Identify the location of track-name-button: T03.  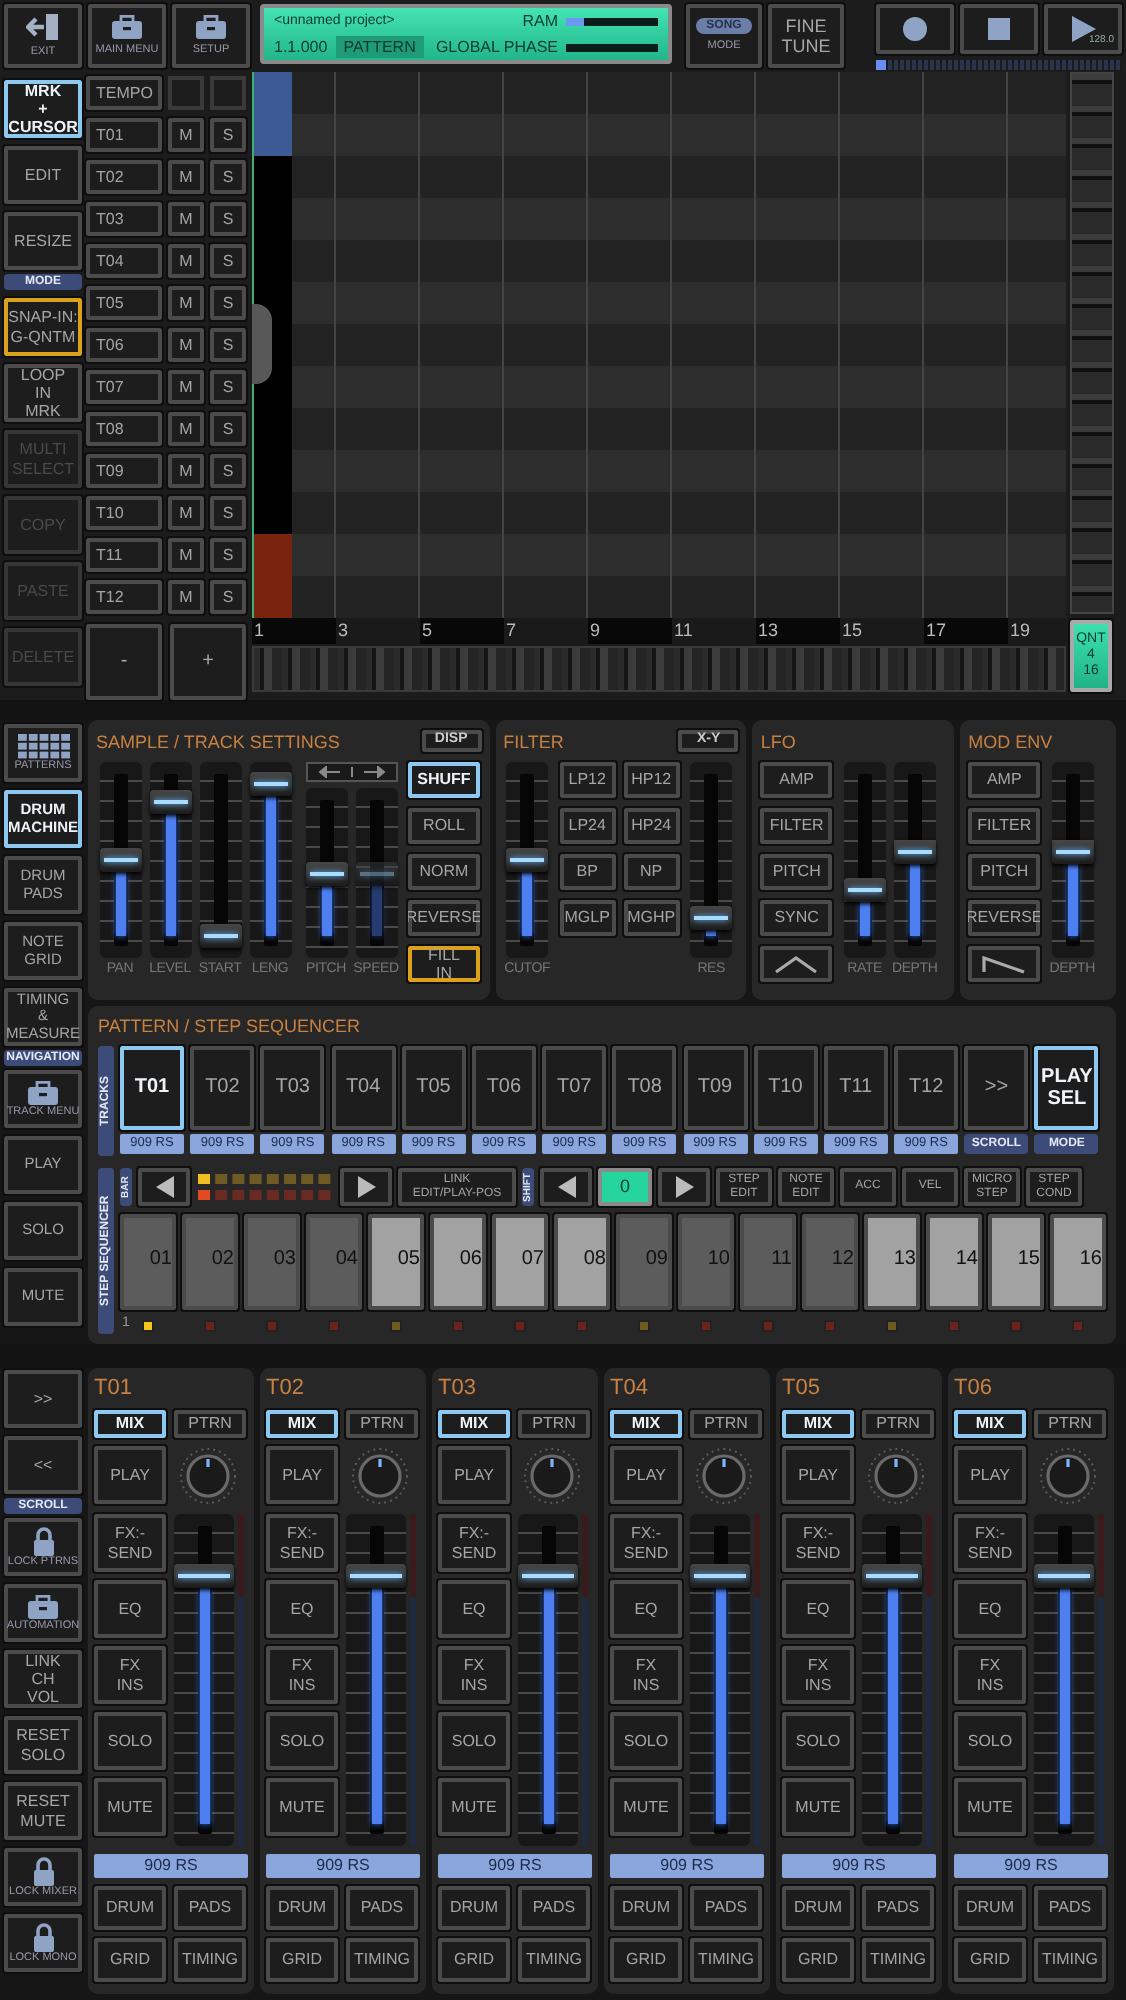
(124, 219).